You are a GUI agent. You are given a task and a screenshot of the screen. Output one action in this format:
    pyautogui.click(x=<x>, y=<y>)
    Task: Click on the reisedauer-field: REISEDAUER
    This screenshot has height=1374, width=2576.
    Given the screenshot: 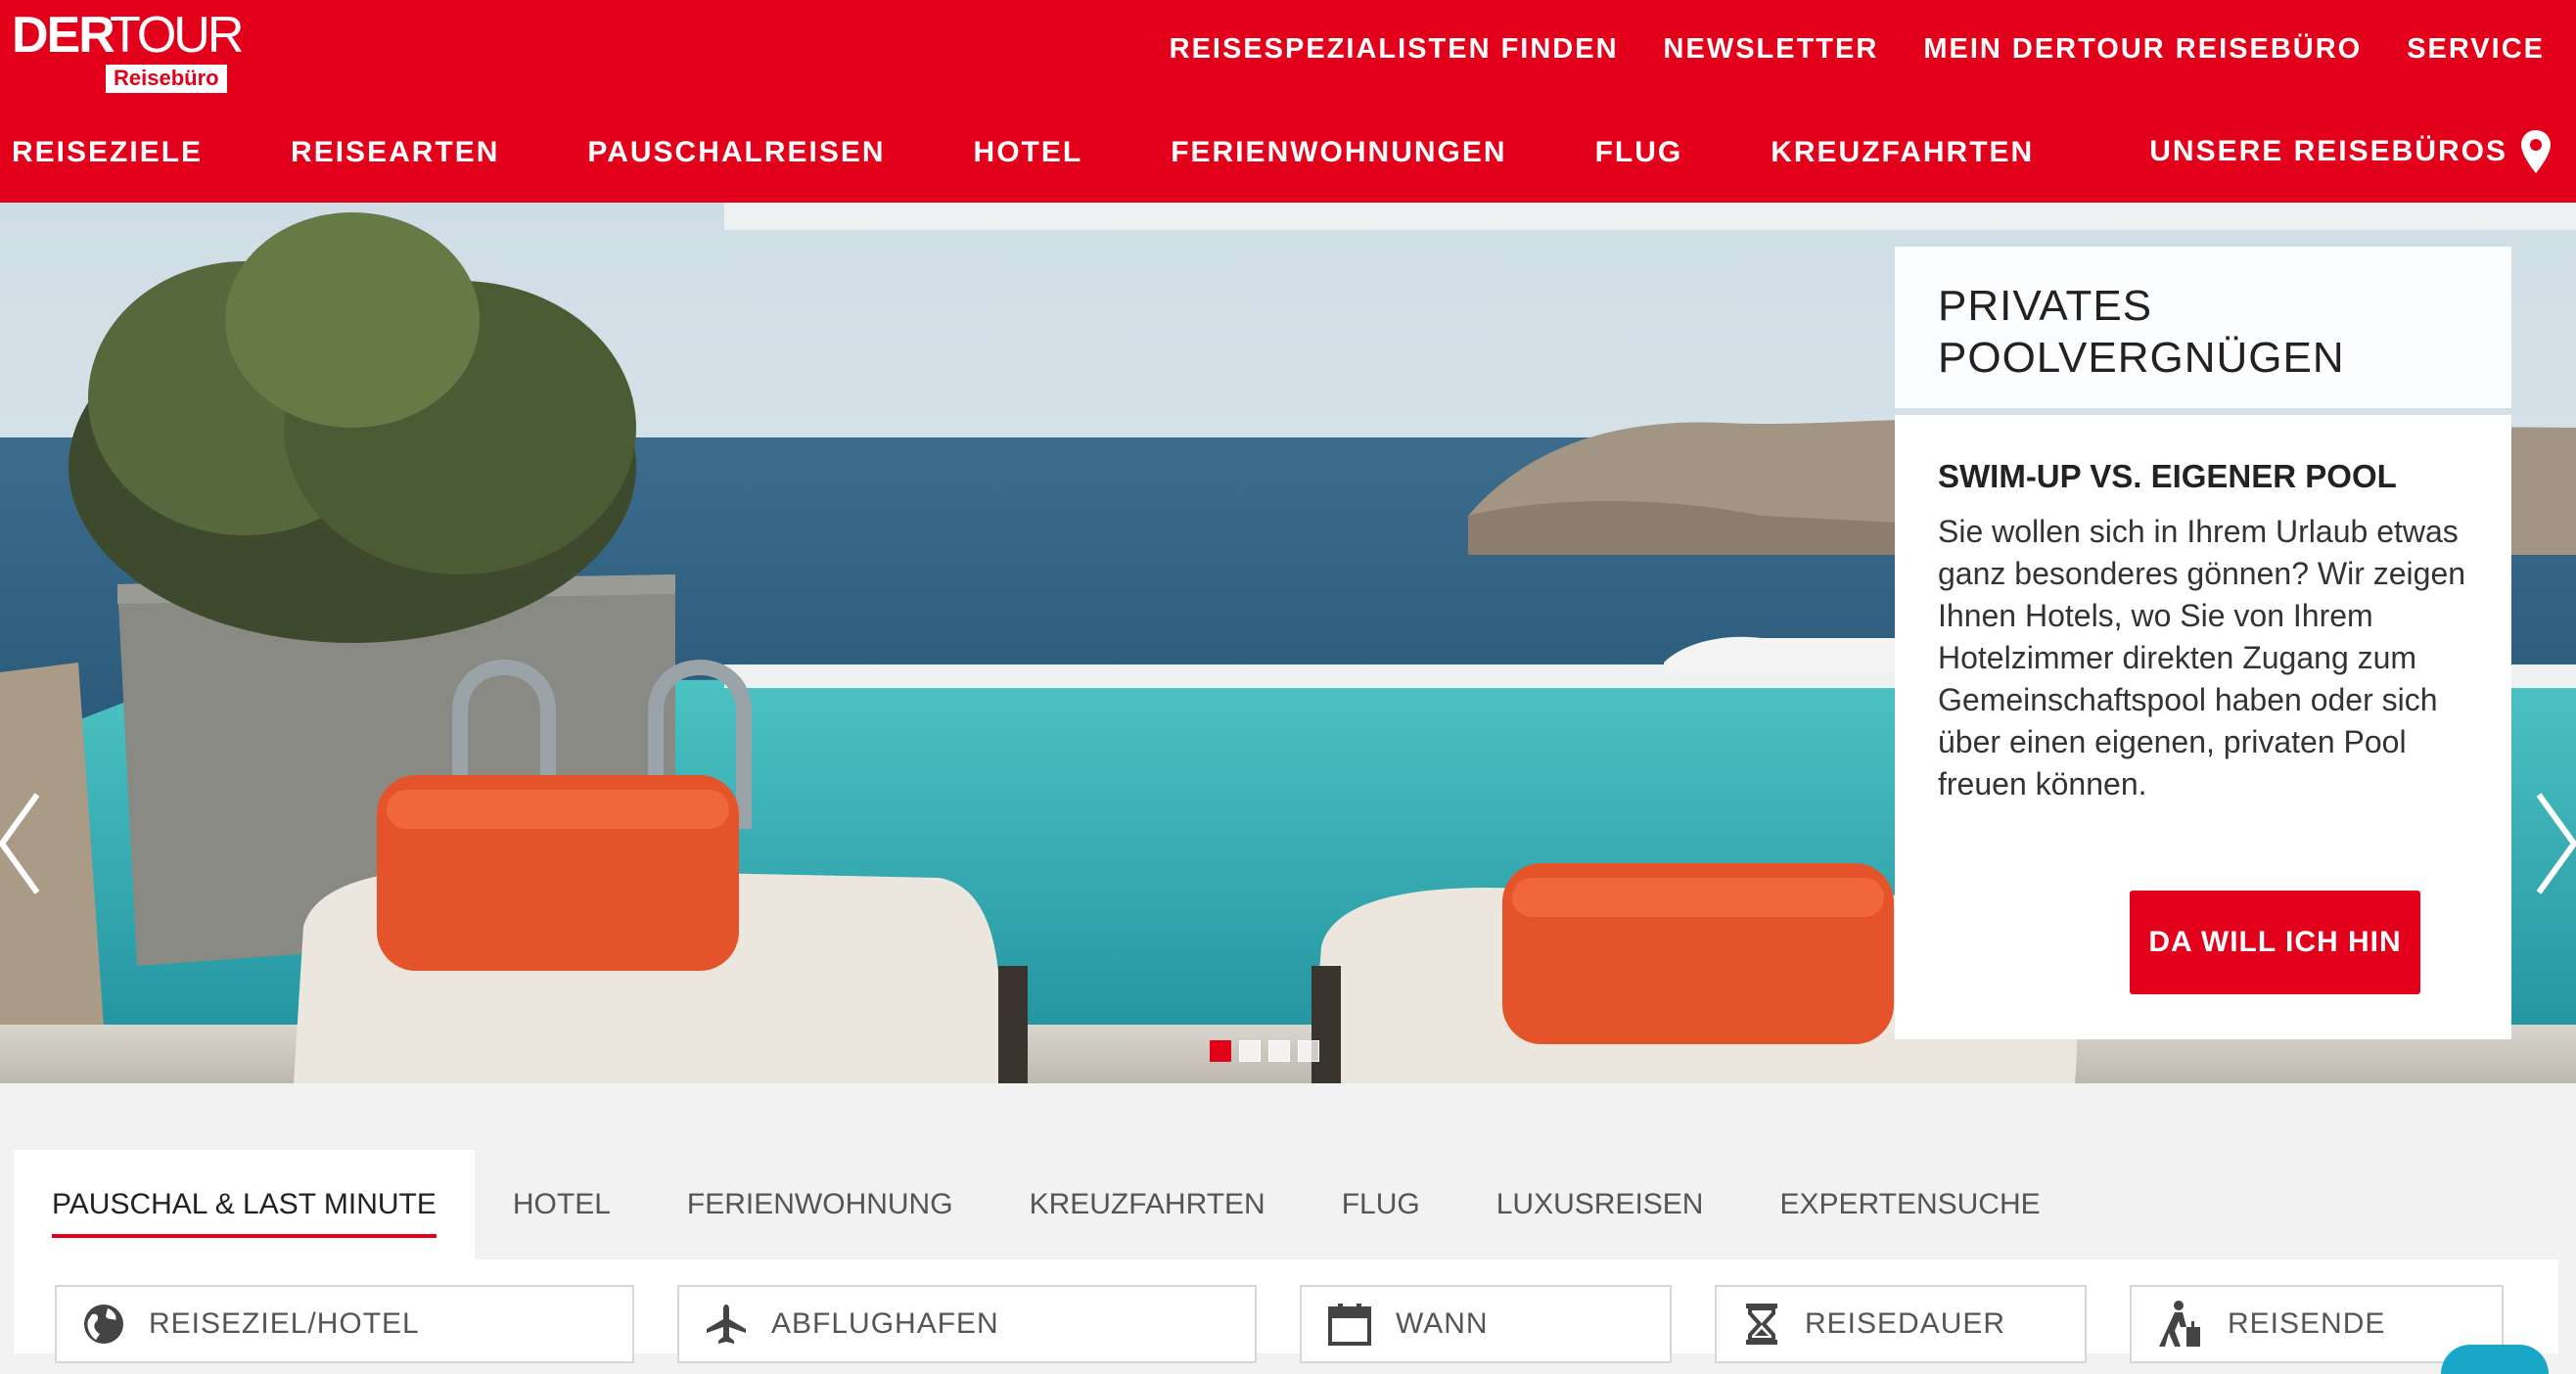 What is the action you would take?
    pyautogui.click(x=1901, y=1324)
    